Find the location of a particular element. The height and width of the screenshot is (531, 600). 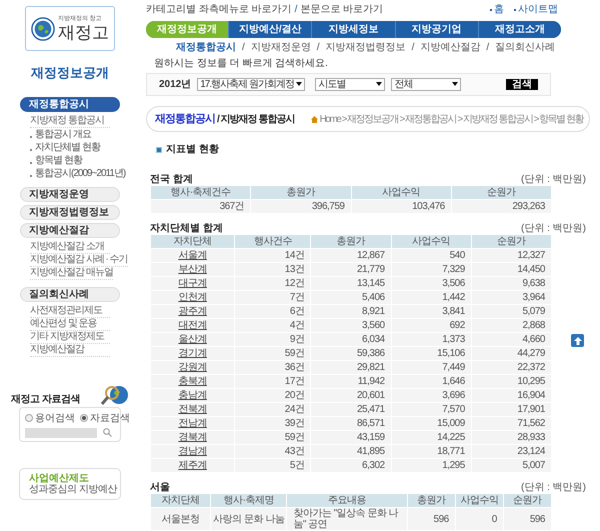

sub-nav-link: 지방재정운영 is located at coordinates (280, 48).